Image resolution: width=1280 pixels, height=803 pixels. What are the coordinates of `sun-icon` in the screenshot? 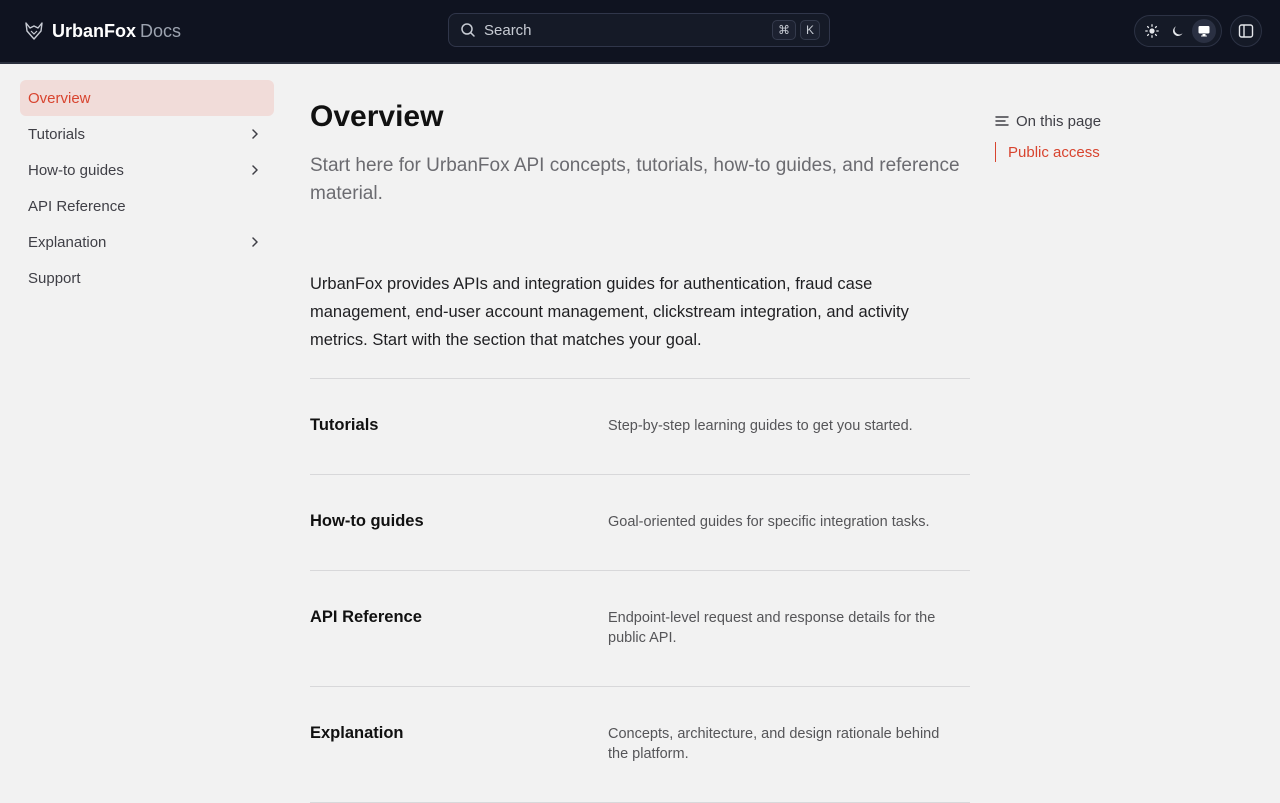 It's located at (1152, 31).